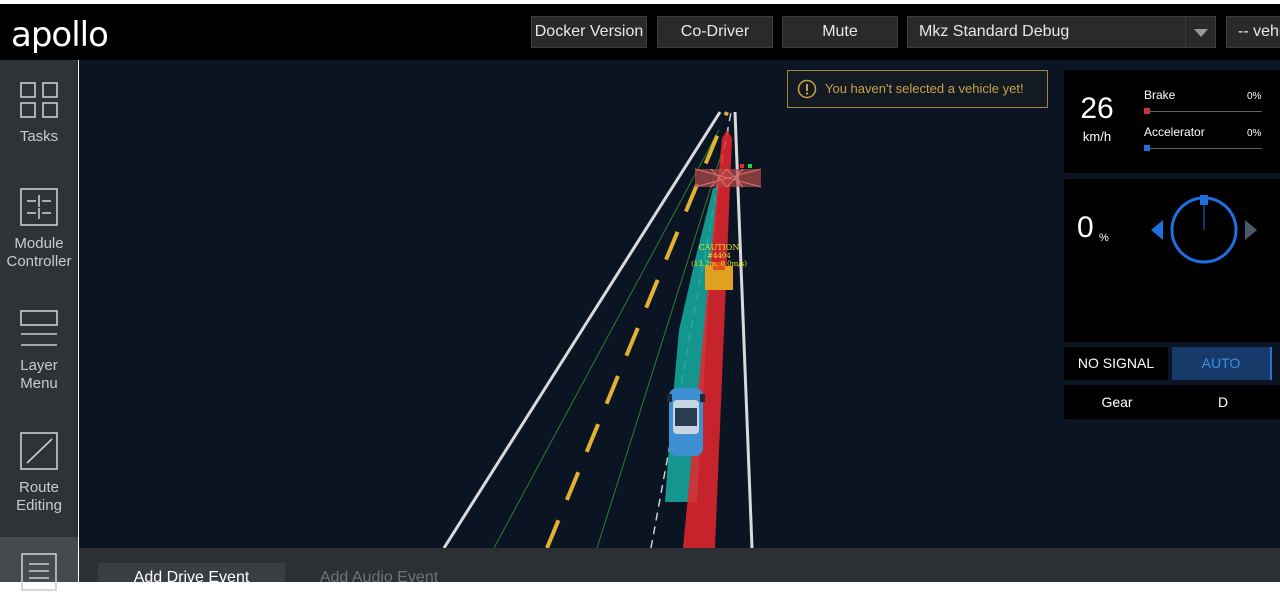  Describe the element at coordinates (1147, 111) in the screenshot. I see `brake-indicator` at that location.